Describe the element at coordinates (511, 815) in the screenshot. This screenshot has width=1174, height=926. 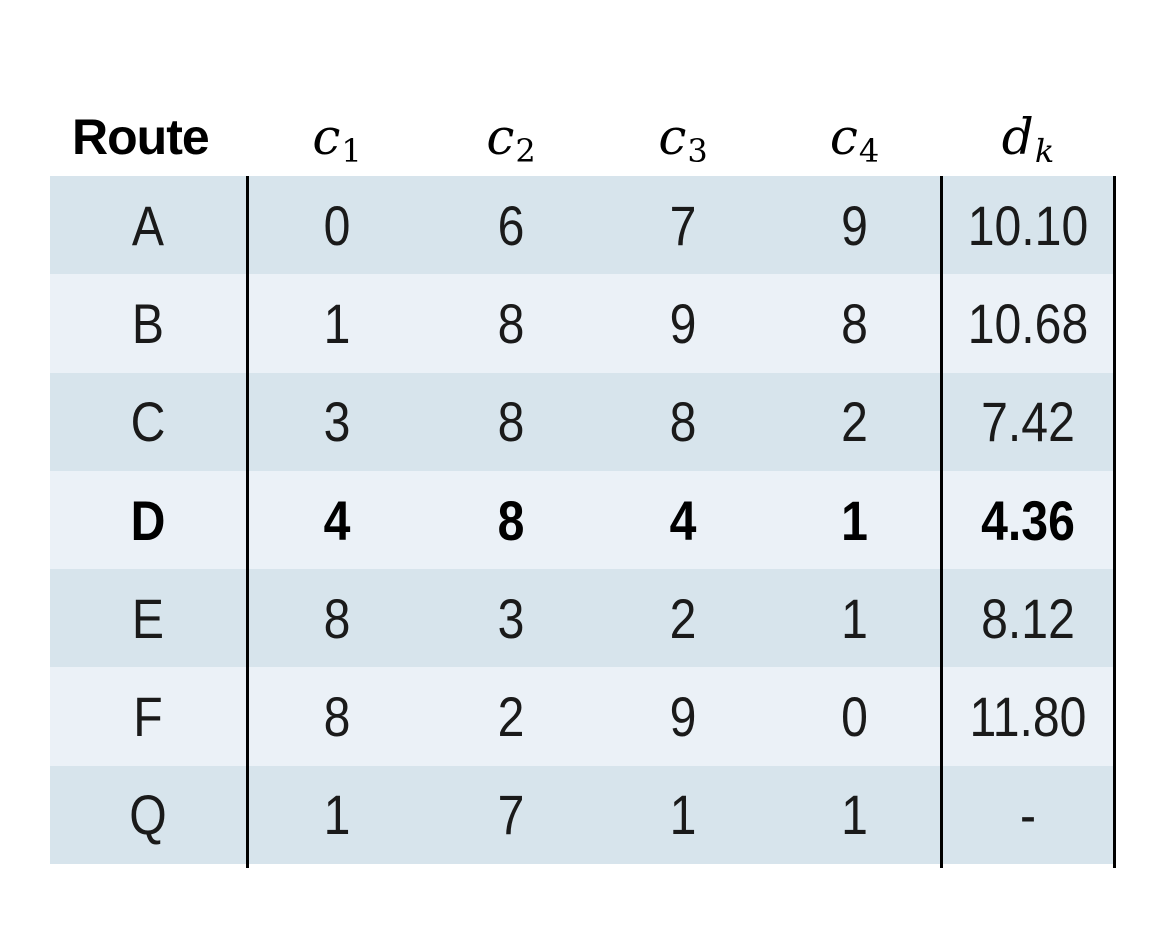
I see `cell-c2: 7` at that location.